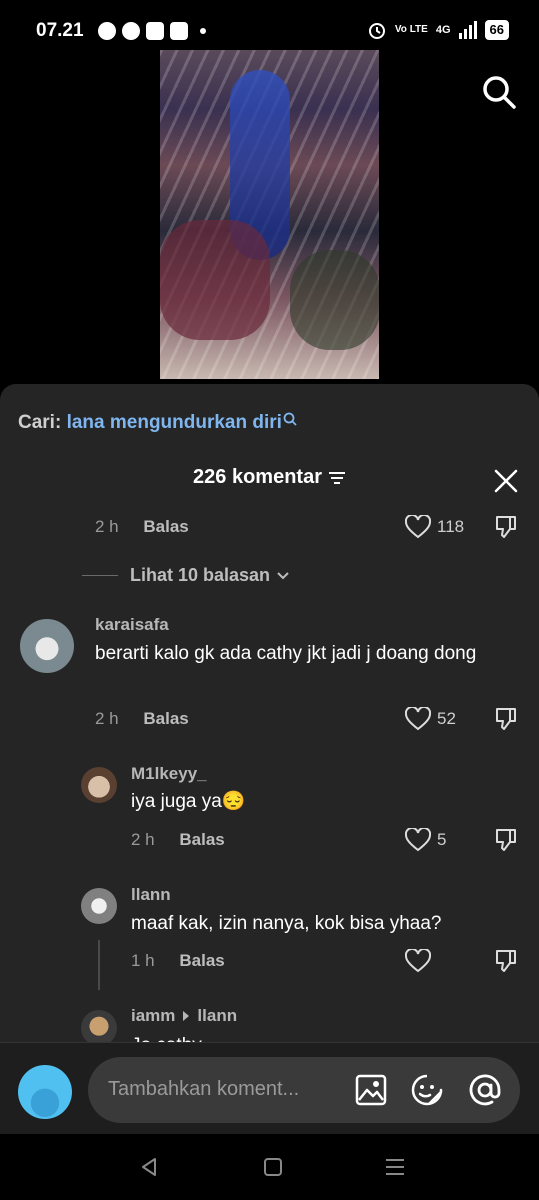  I want to click on like-button, so click(421, 961).